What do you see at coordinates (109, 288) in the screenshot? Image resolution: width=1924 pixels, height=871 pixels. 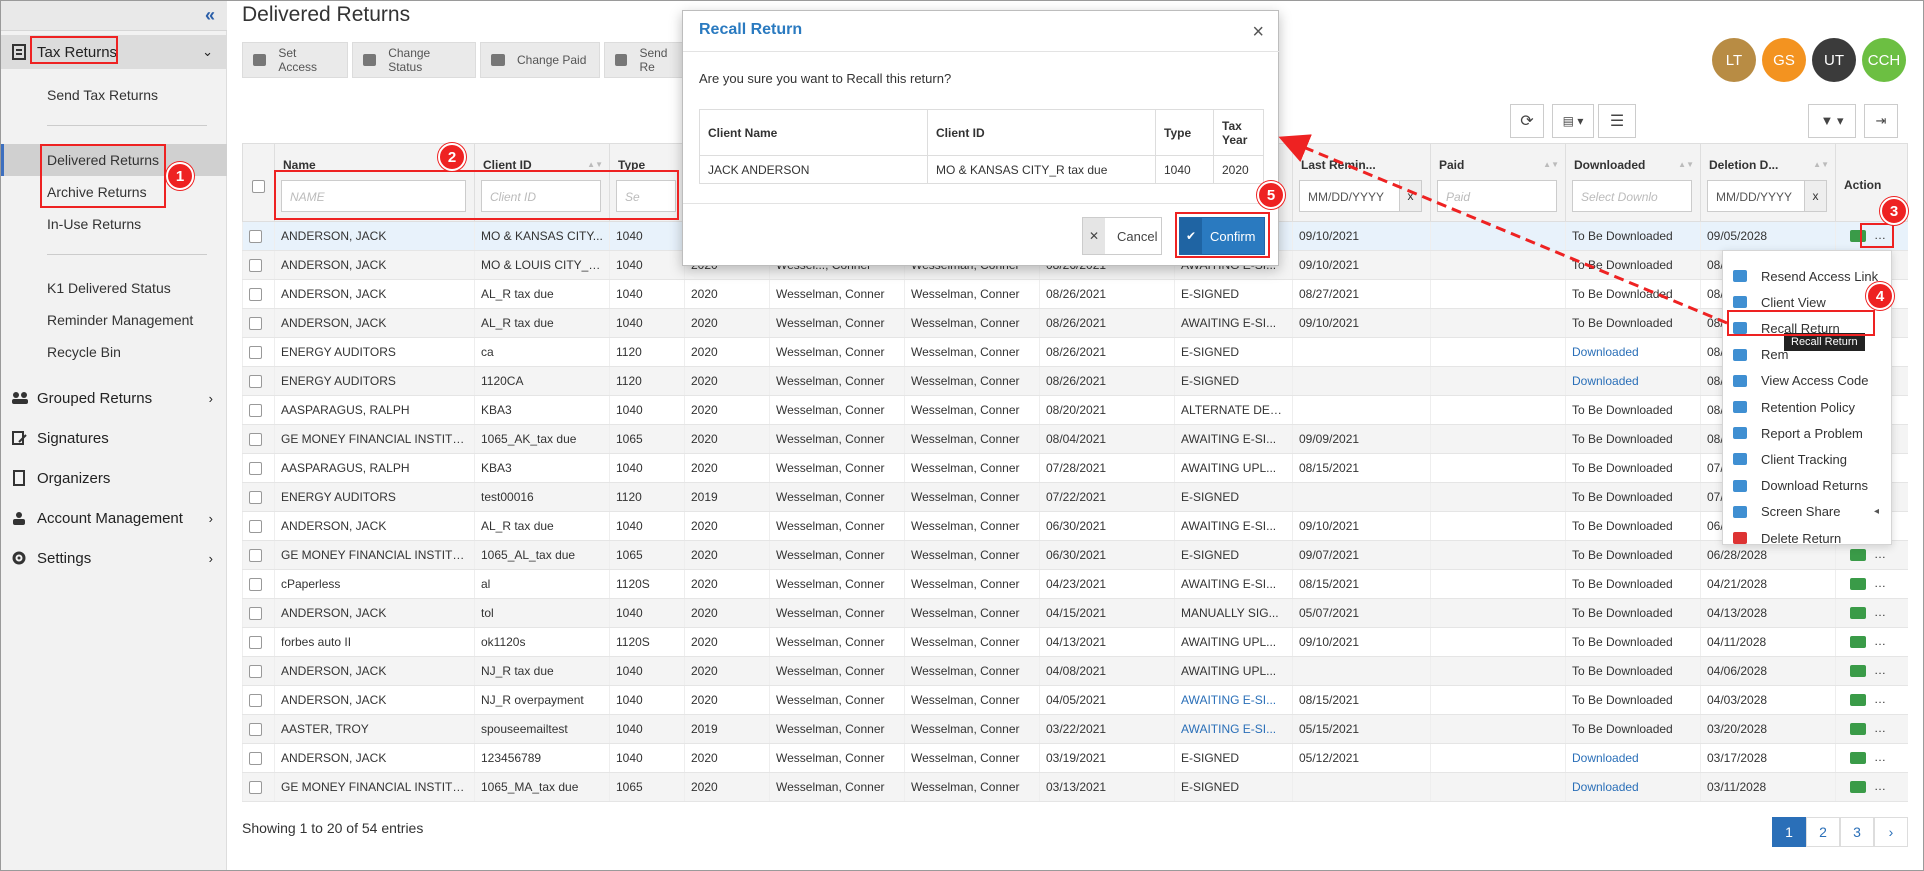 I see `sidebar-item-k1-delivered-status: K1 Delivered Status` at bounding box center [109, 288].